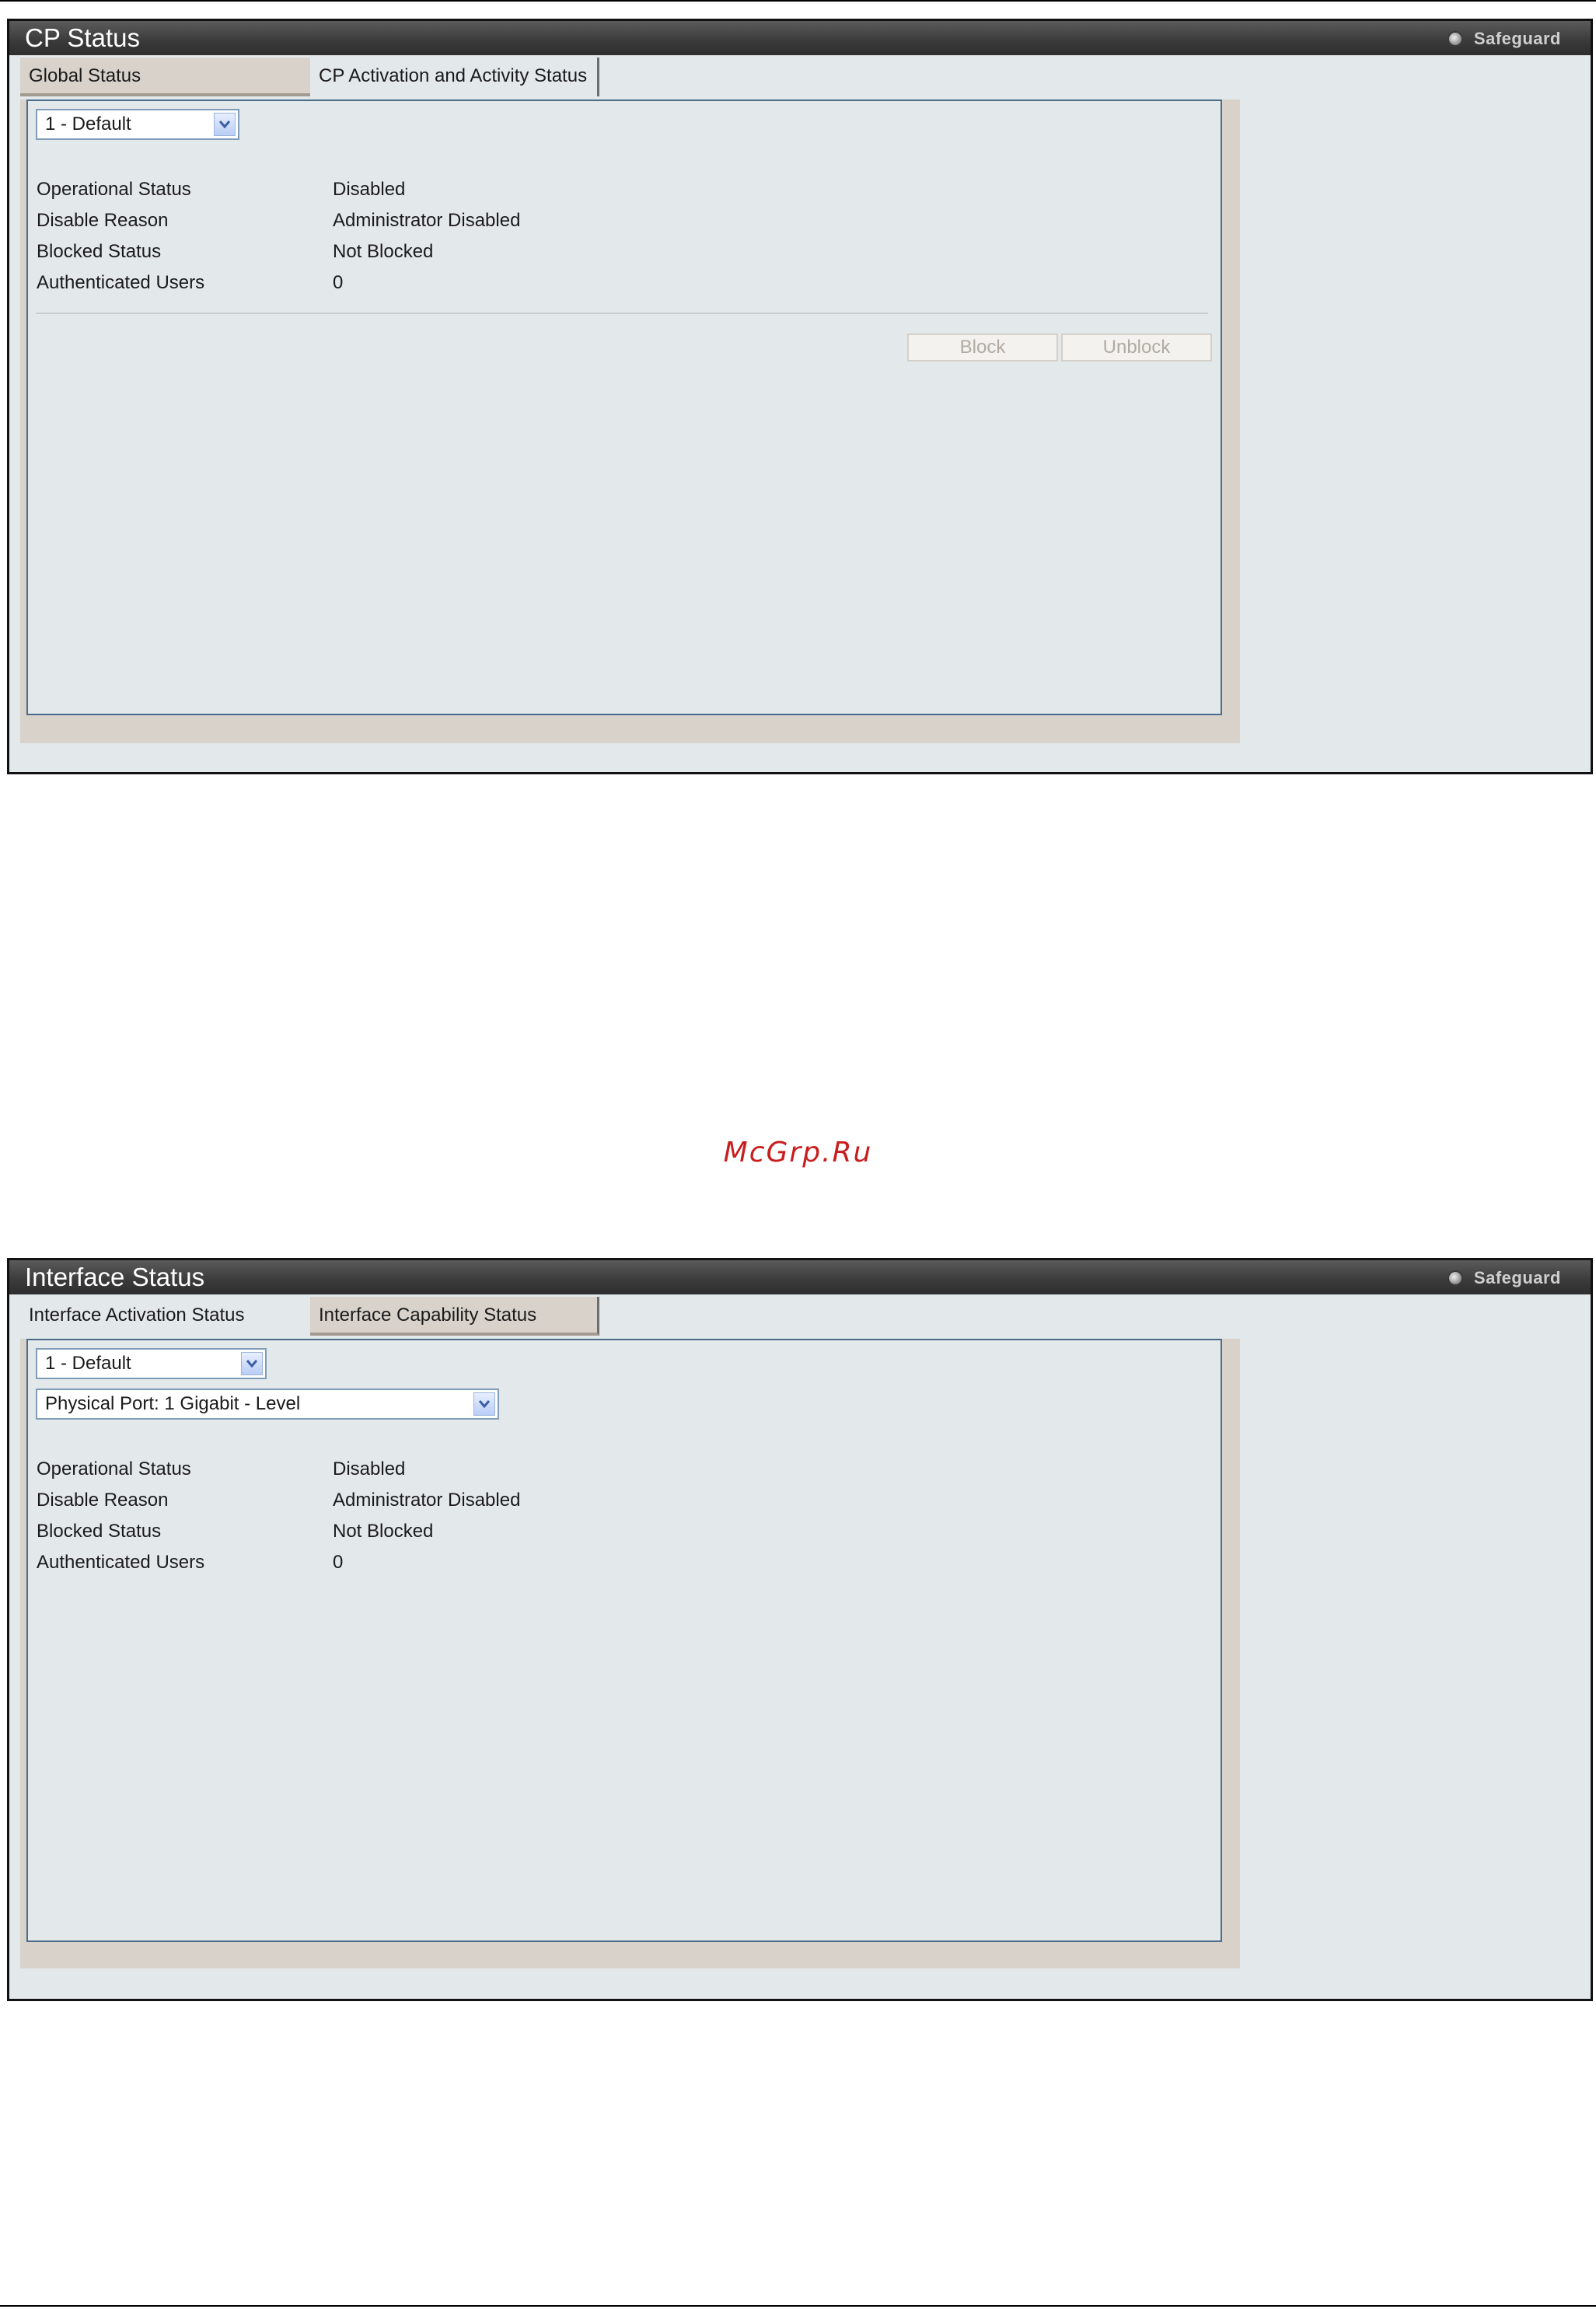 The height and width of the screenshot is (2309, 1596). Describe the element at coordinates (798, 1152) in the screenshot. I see `watermark-text: McGrp.Ru` at that location.